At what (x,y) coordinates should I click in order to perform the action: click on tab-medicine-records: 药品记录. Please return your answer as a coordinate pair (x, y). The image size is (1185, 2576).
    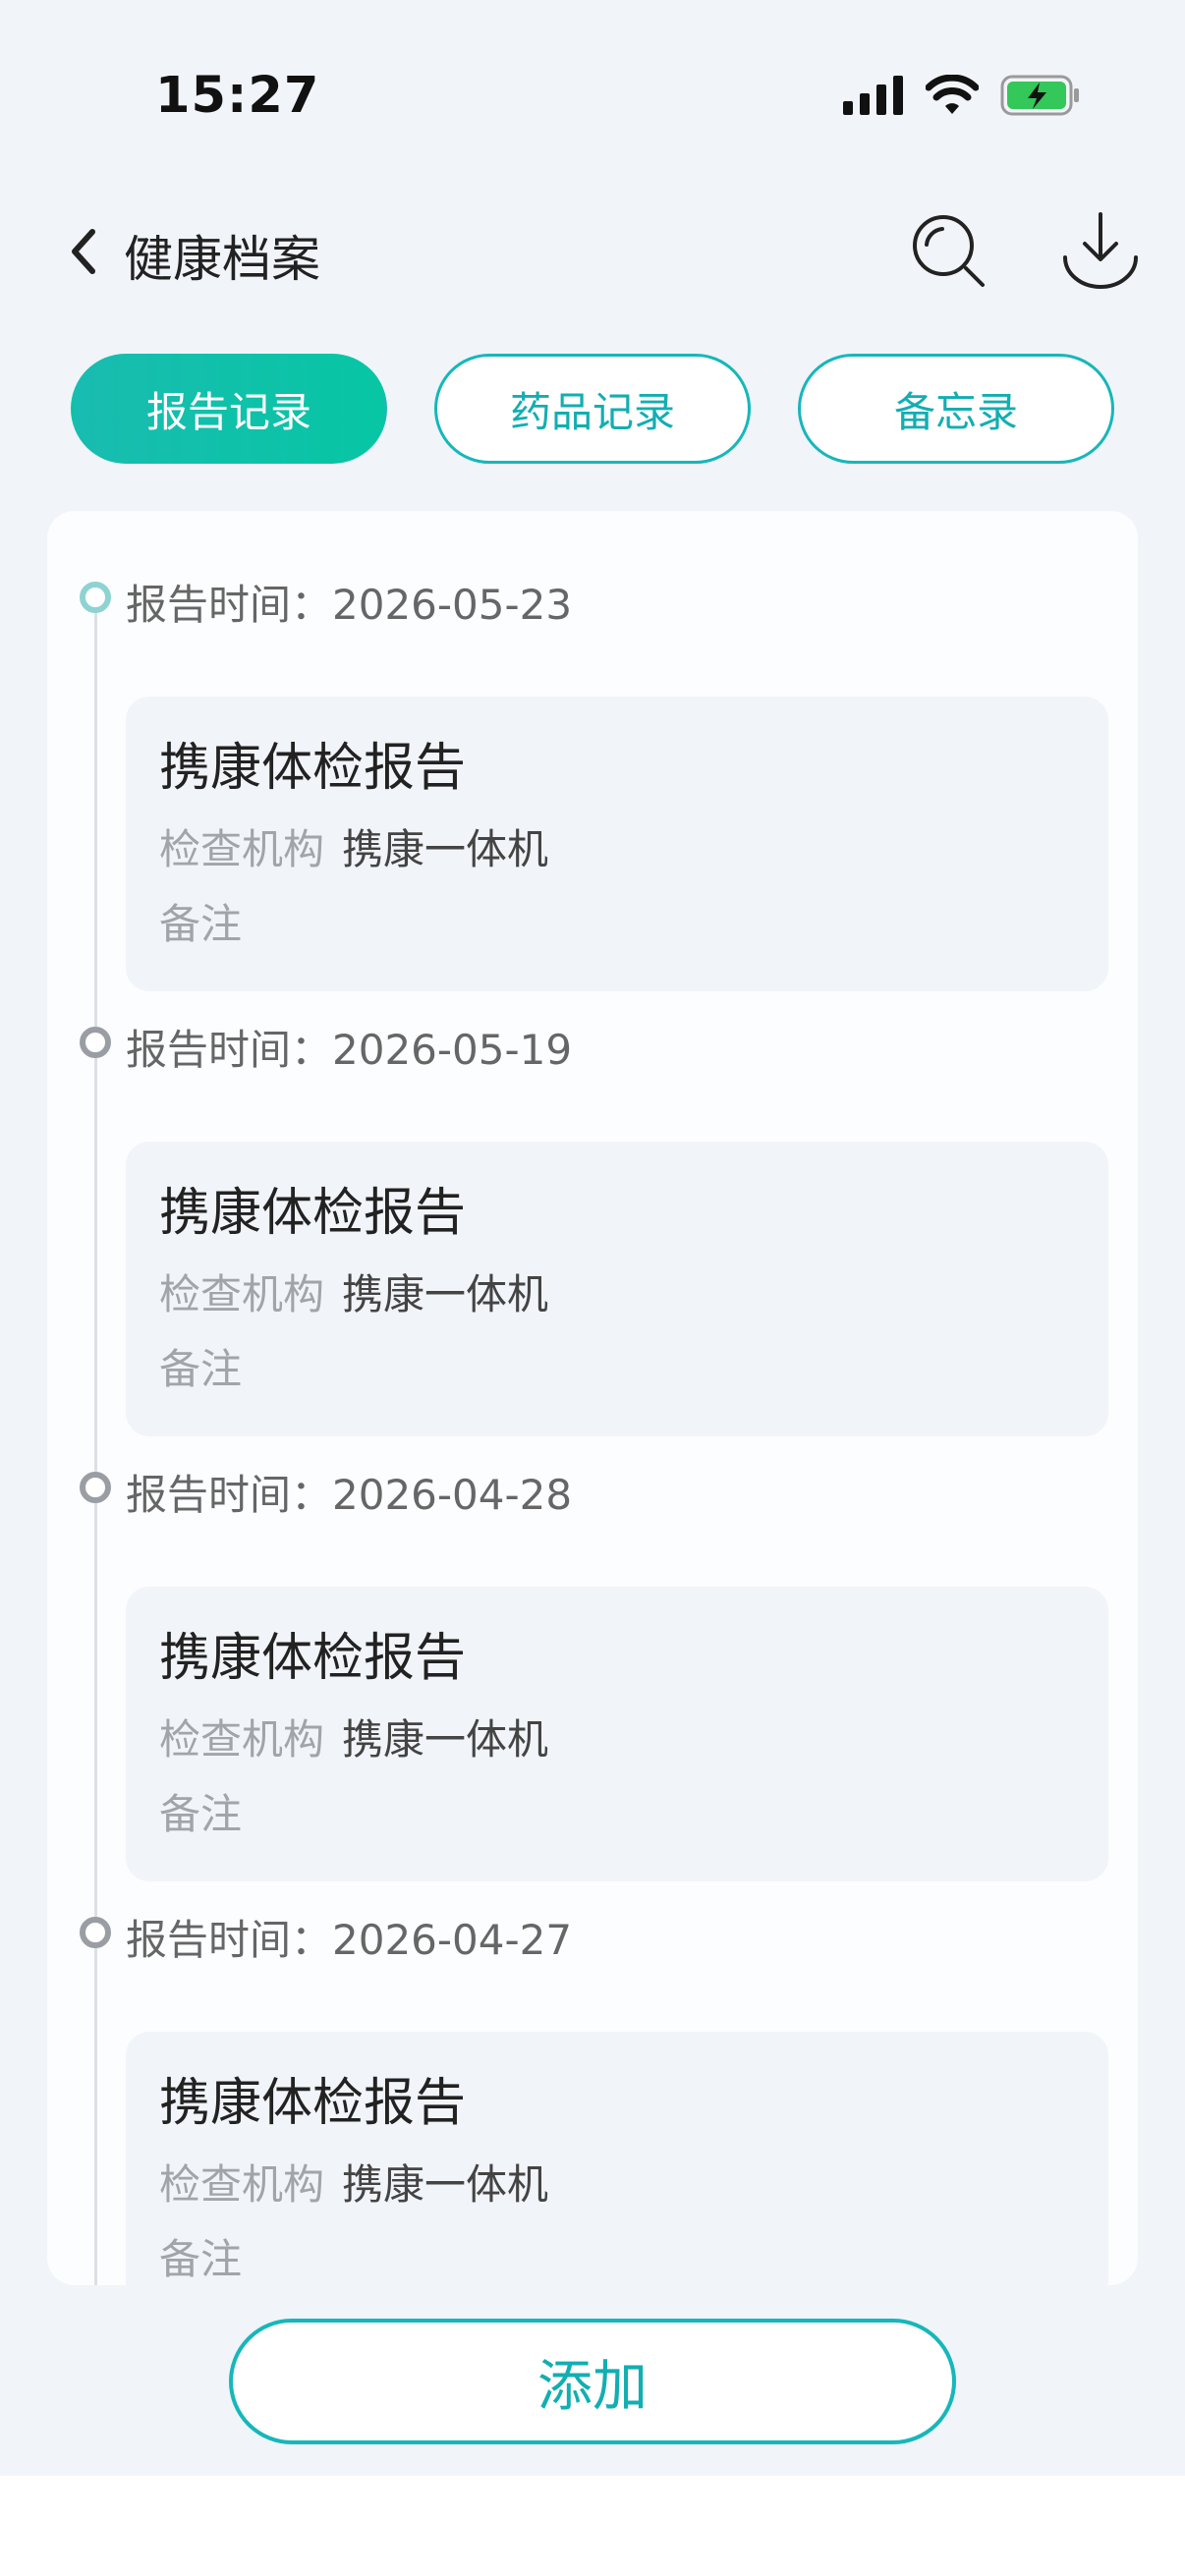
    Looking at the image, I should click on (592, 409).